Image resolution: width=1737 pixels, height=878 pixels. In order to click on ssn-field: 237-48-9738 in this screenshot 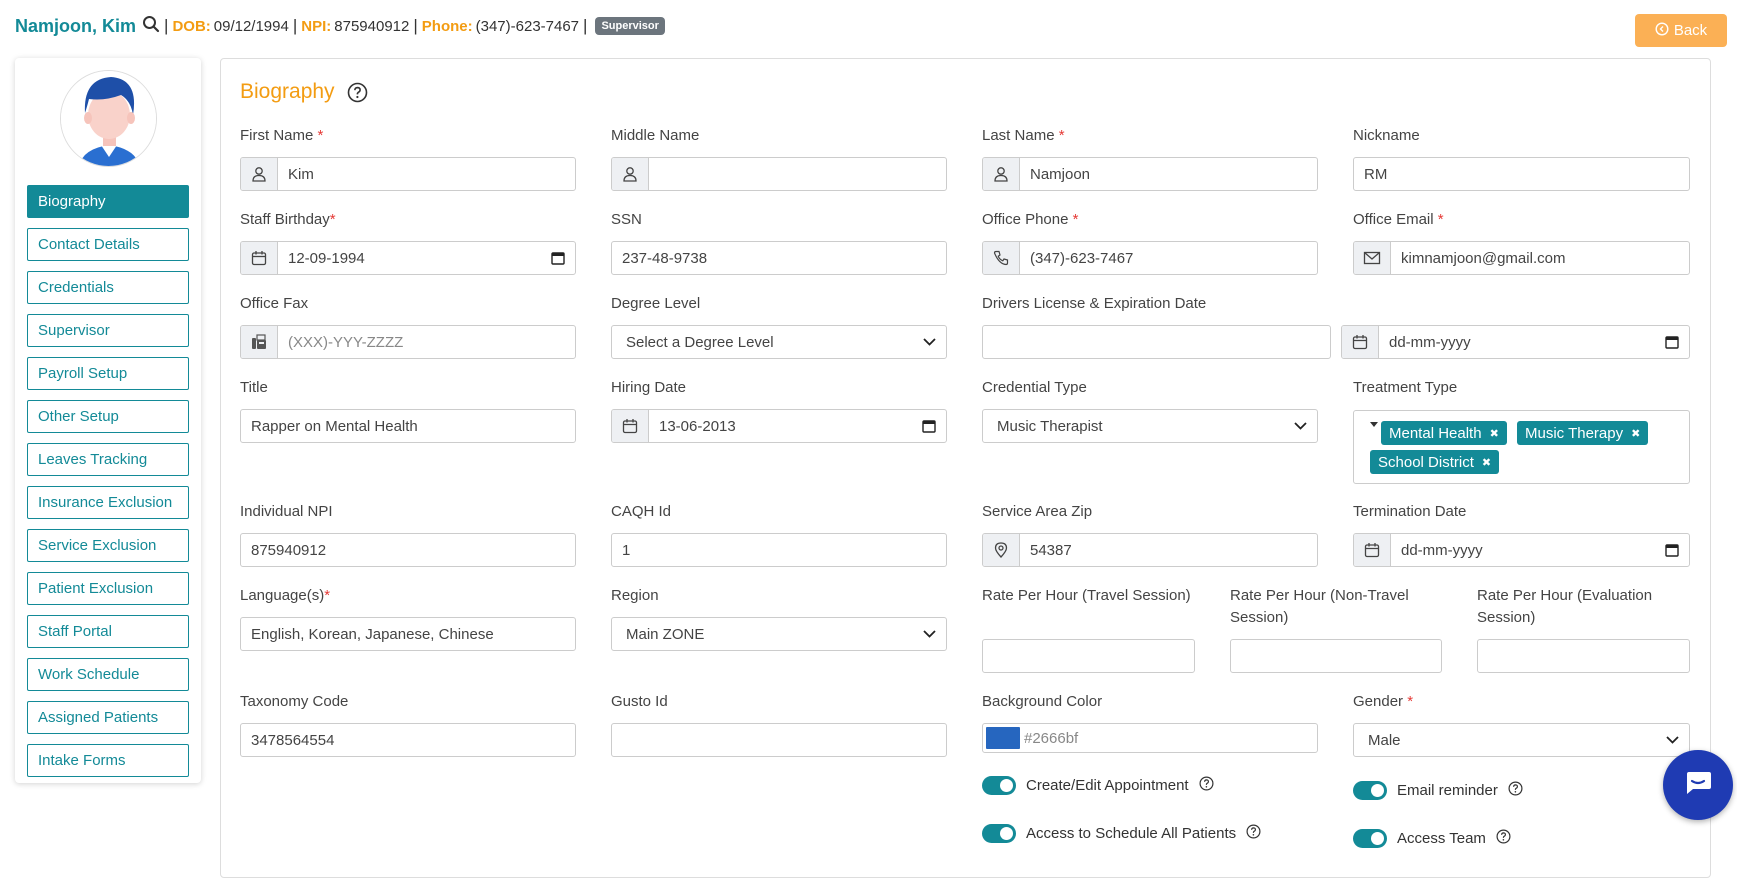, I will do `click(779, 258)`.